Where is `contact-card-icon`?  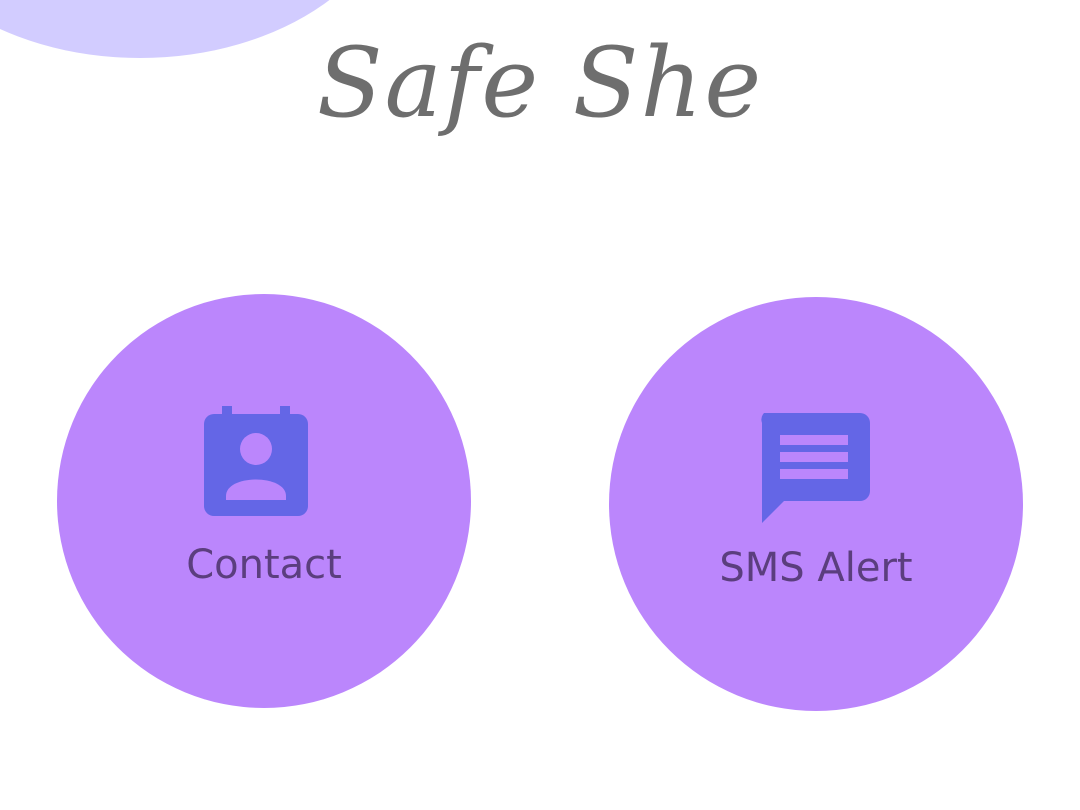
contact-card-icon is located at coordinates (256, 461).